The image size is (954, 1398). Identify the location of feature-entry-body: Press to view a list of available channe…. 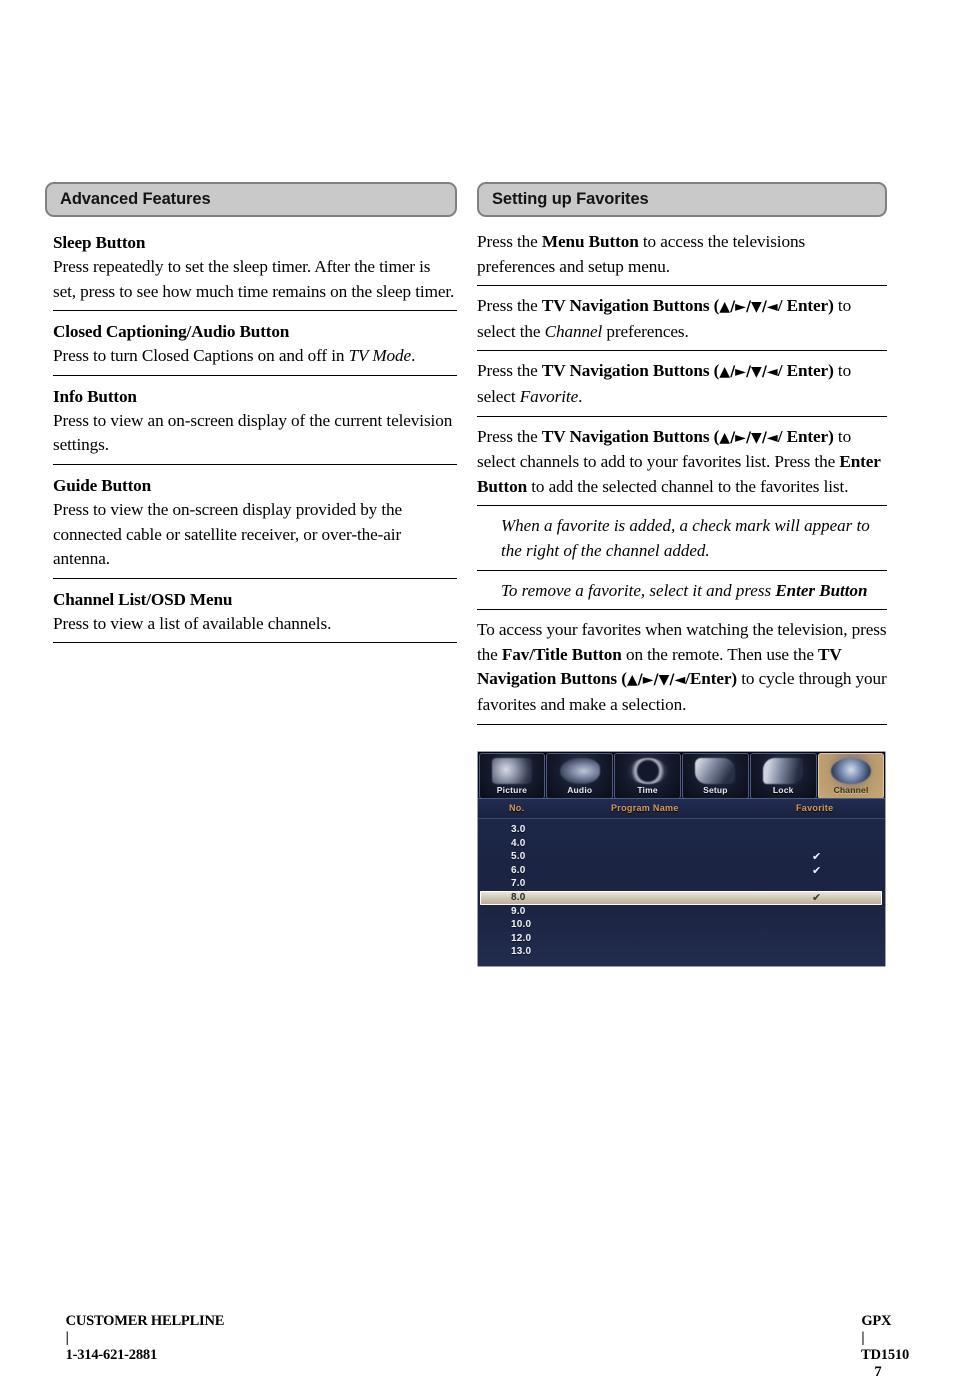
(192, 623).